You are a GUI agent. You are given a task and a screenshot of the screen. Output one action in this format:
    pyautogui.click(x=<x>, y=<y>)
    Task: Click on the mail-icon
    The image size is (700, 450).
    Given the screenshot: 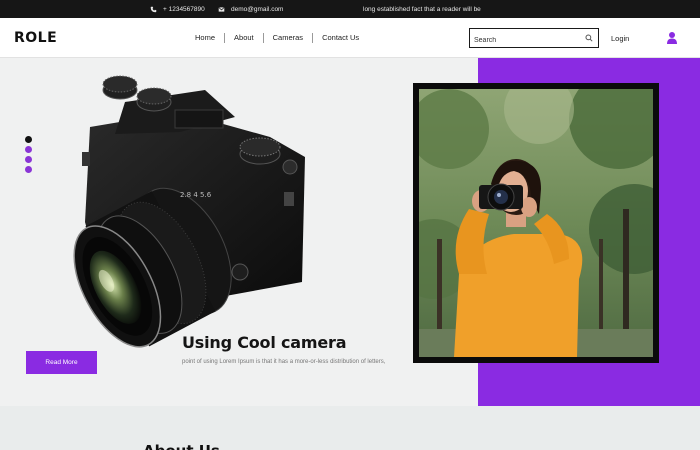 What is the action you would take?
    pyautogui.click(x=221, y=9)
    